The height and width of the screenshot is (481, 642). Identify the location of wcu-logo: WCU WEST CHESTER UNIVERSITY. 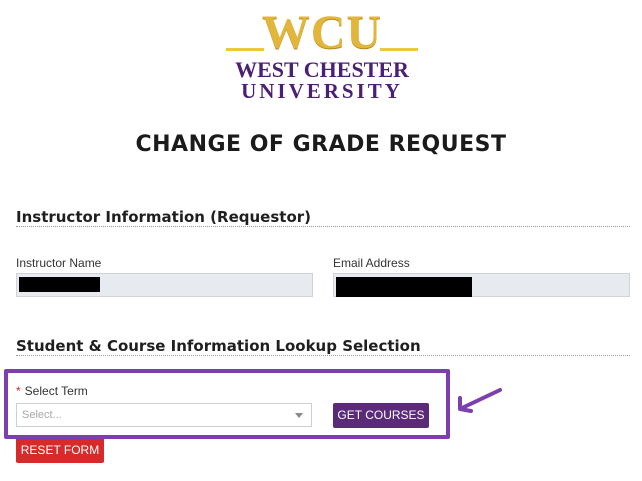
(322, 56).